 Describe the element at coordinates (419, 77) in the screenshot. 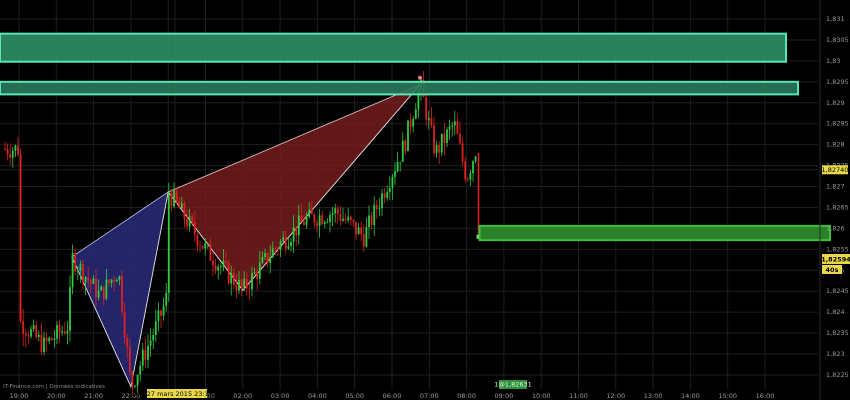

I see `pattern-d-marker` at that location.